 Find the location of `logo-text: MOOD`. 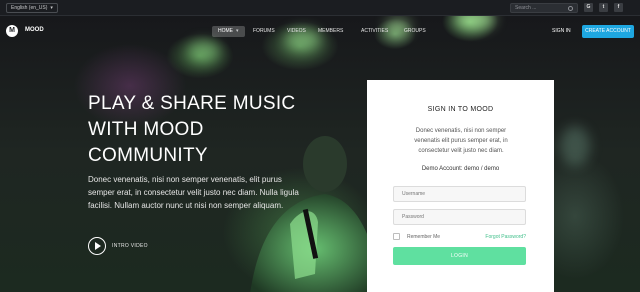

logo-text: MOOD is located at coordinates (34, 30).